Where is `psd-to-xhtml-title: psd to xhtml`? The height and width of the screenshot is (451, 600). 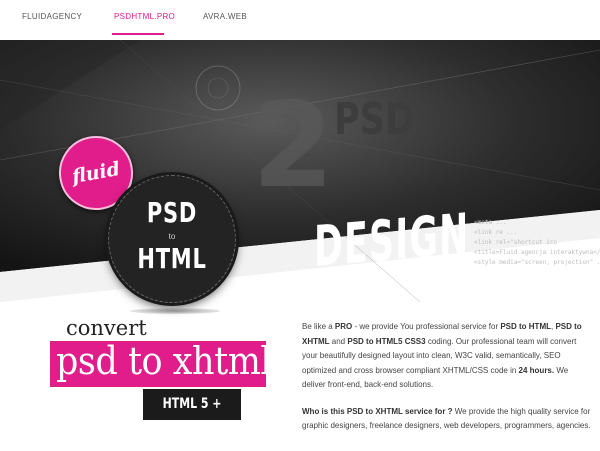
psd-to-xhtml-title: psd to xhtml is located at coordinates (164, 361).